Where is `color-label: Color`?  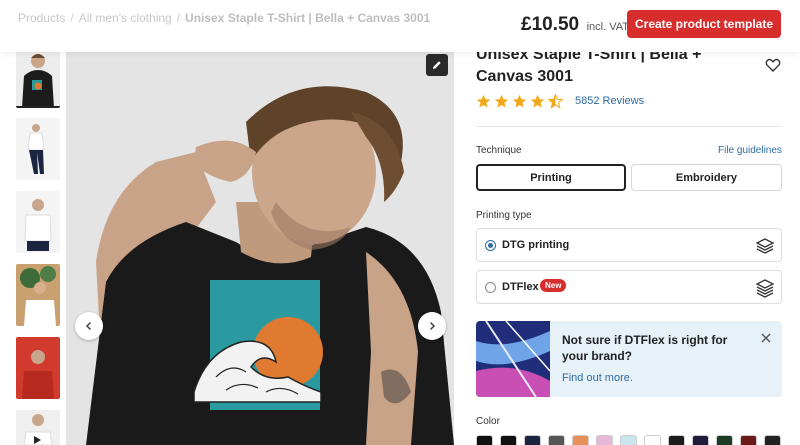
color-label: Color is located at coordinates (488, 421).